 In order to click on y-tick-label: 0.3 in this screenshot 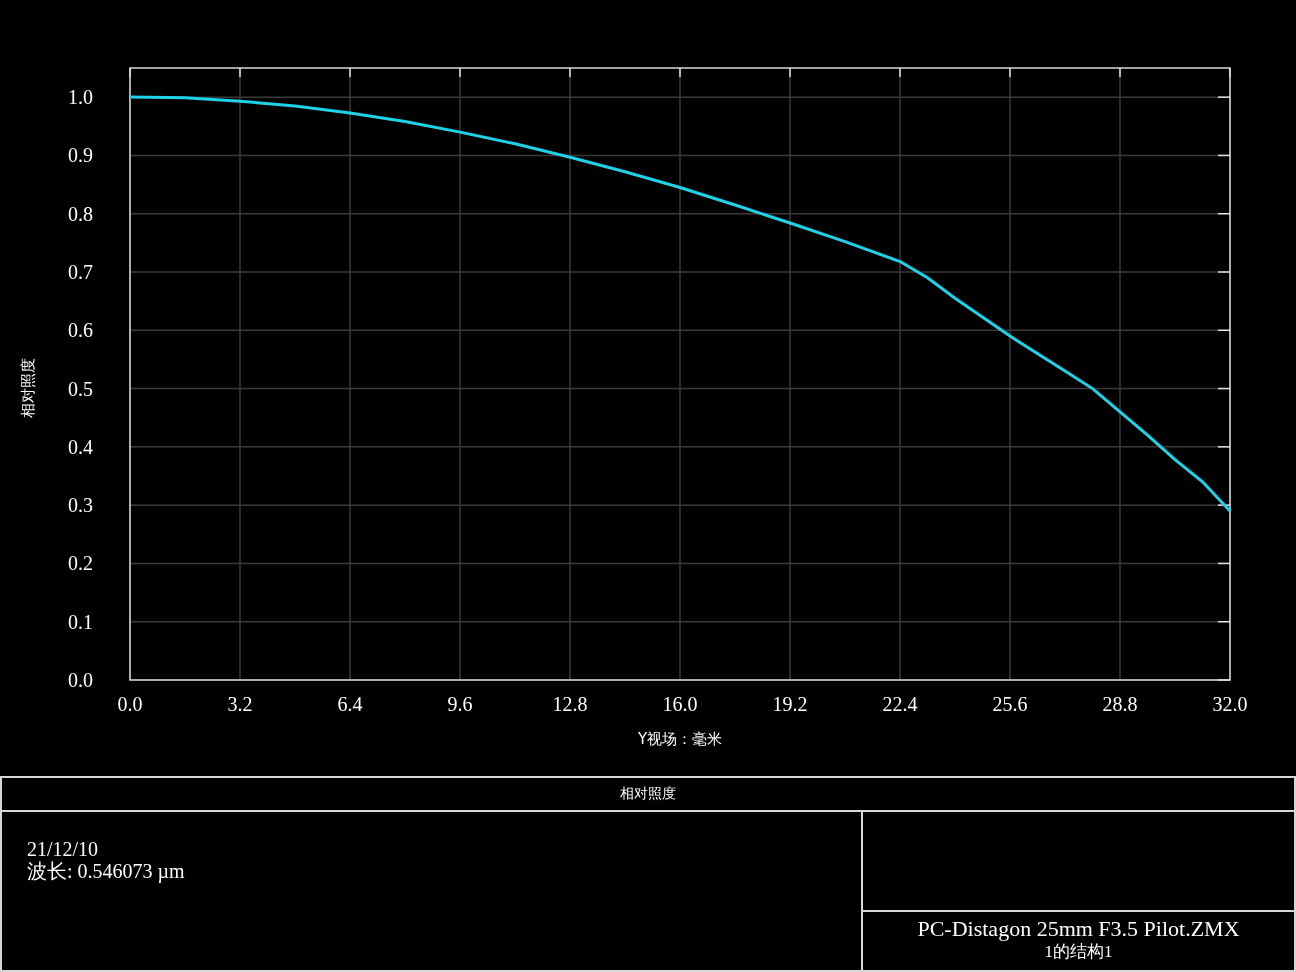, I will do `click(80, 505)`.